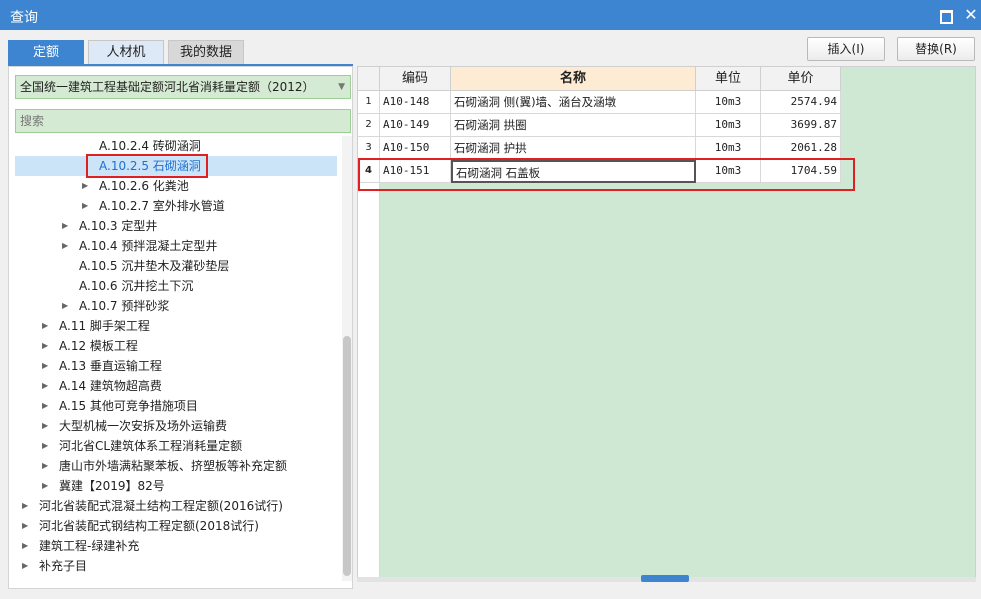  What do you see at coordinates (415, 148) in the screenshot?
I see `cell-code: A10-150` at bounding box center [415, 148].